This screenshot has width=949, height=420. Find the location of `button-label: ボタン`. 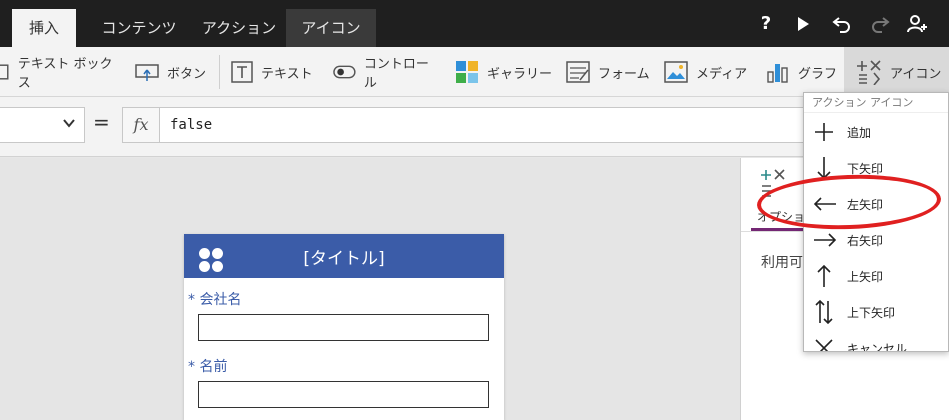

button-label: ボタン is located at coordinates (187, 74).